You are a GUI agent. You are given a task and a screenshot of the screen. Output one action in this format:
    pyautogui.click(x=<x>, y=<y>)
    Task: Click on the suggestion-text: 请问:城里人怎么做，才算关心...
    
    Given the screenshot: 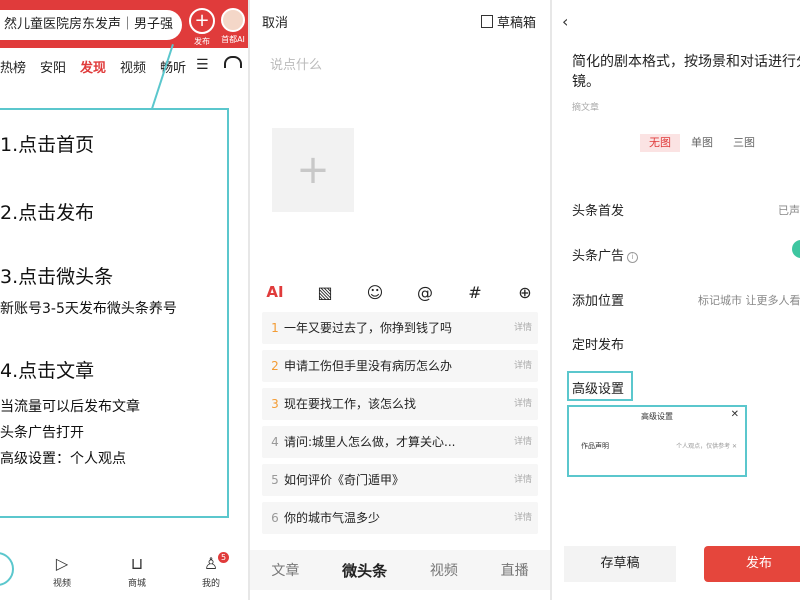 What is the action you would take?
    pyautogui.click(x=370, y=442)
    